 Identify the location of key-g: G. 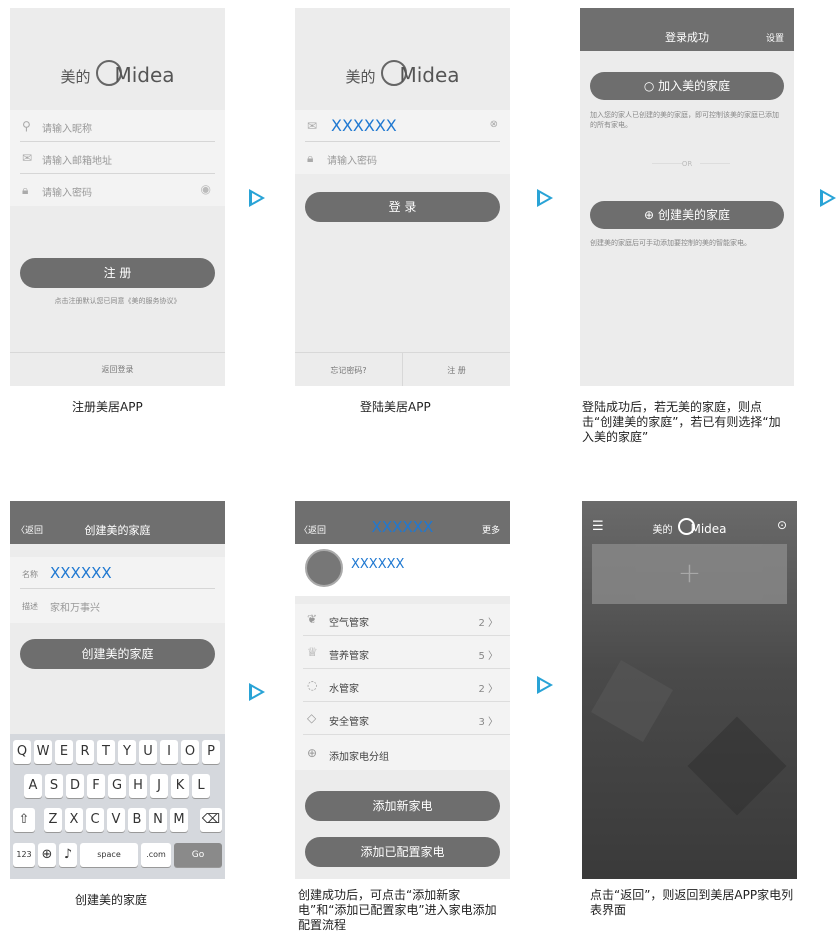
(117, 786).